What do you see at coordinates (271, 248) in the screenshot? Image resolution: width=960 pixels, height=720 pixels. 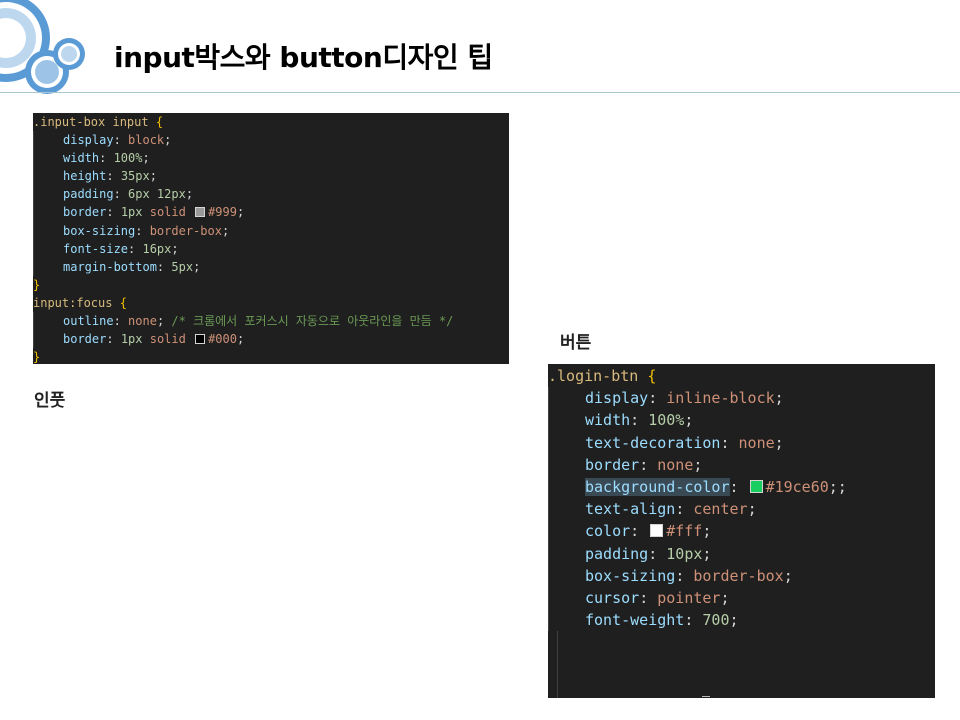 I see `code-line: ​font-size: 16px;` at bounding box center [271, 248].